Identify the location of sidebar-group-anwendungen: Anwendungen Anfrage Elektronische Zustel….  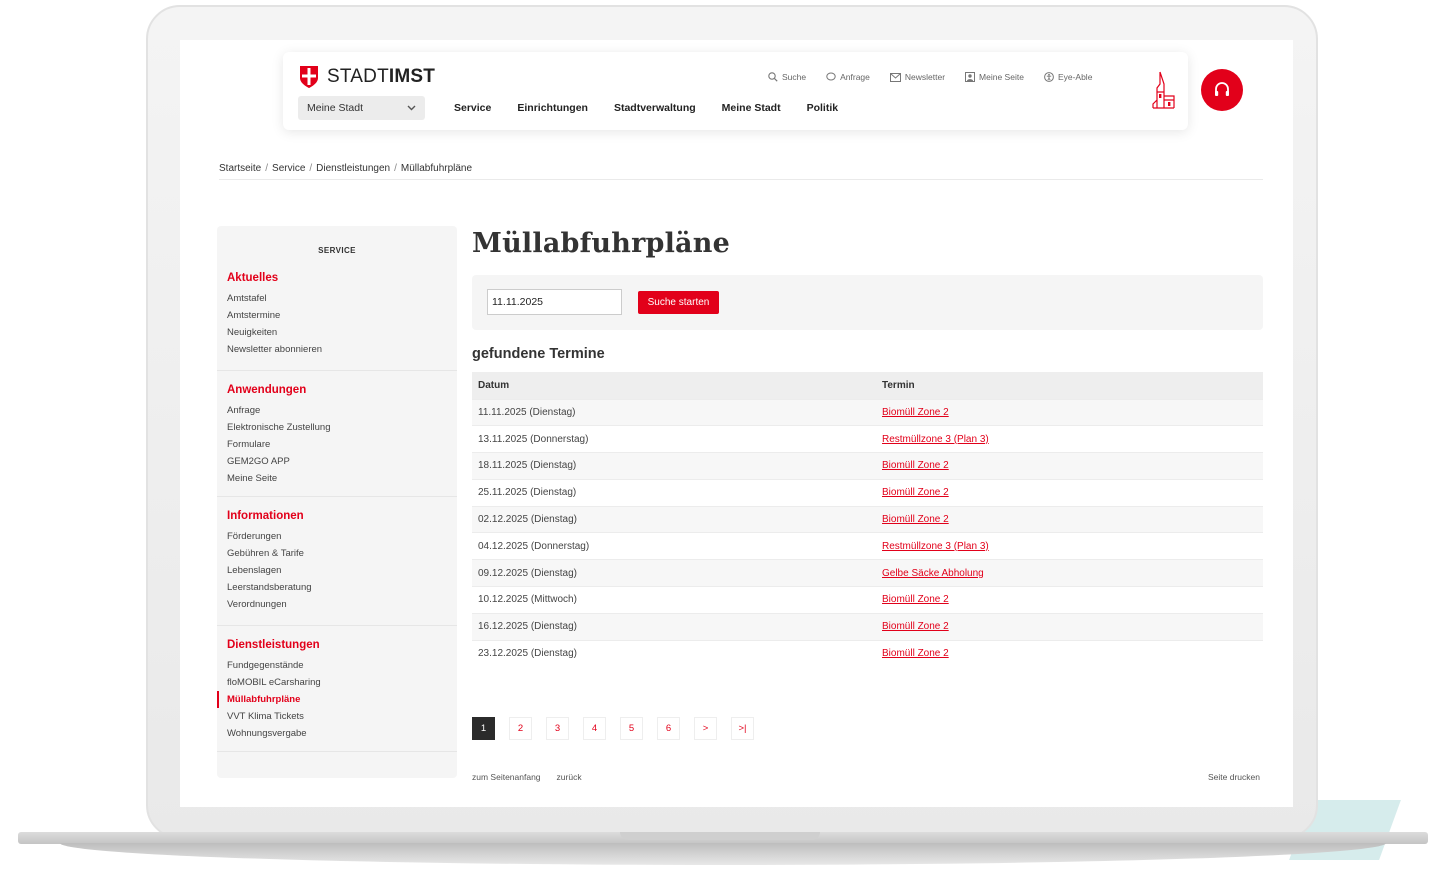
(342, 435).